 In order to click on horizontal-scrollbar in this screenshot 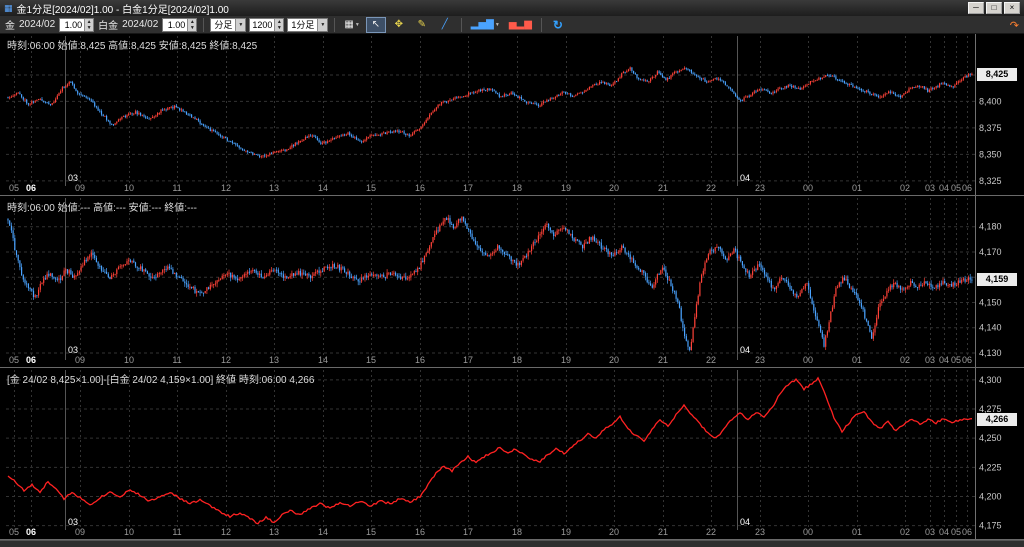, I will do `click(512, 543)`.